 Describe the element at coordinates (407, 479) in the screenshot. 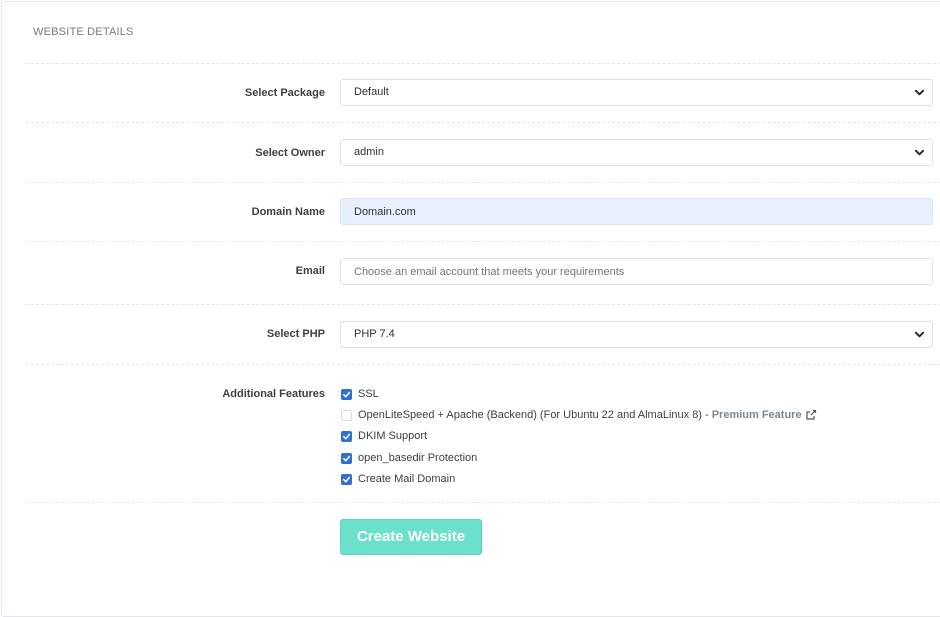

I see `feature-label: Create Mail Domain` at that location.